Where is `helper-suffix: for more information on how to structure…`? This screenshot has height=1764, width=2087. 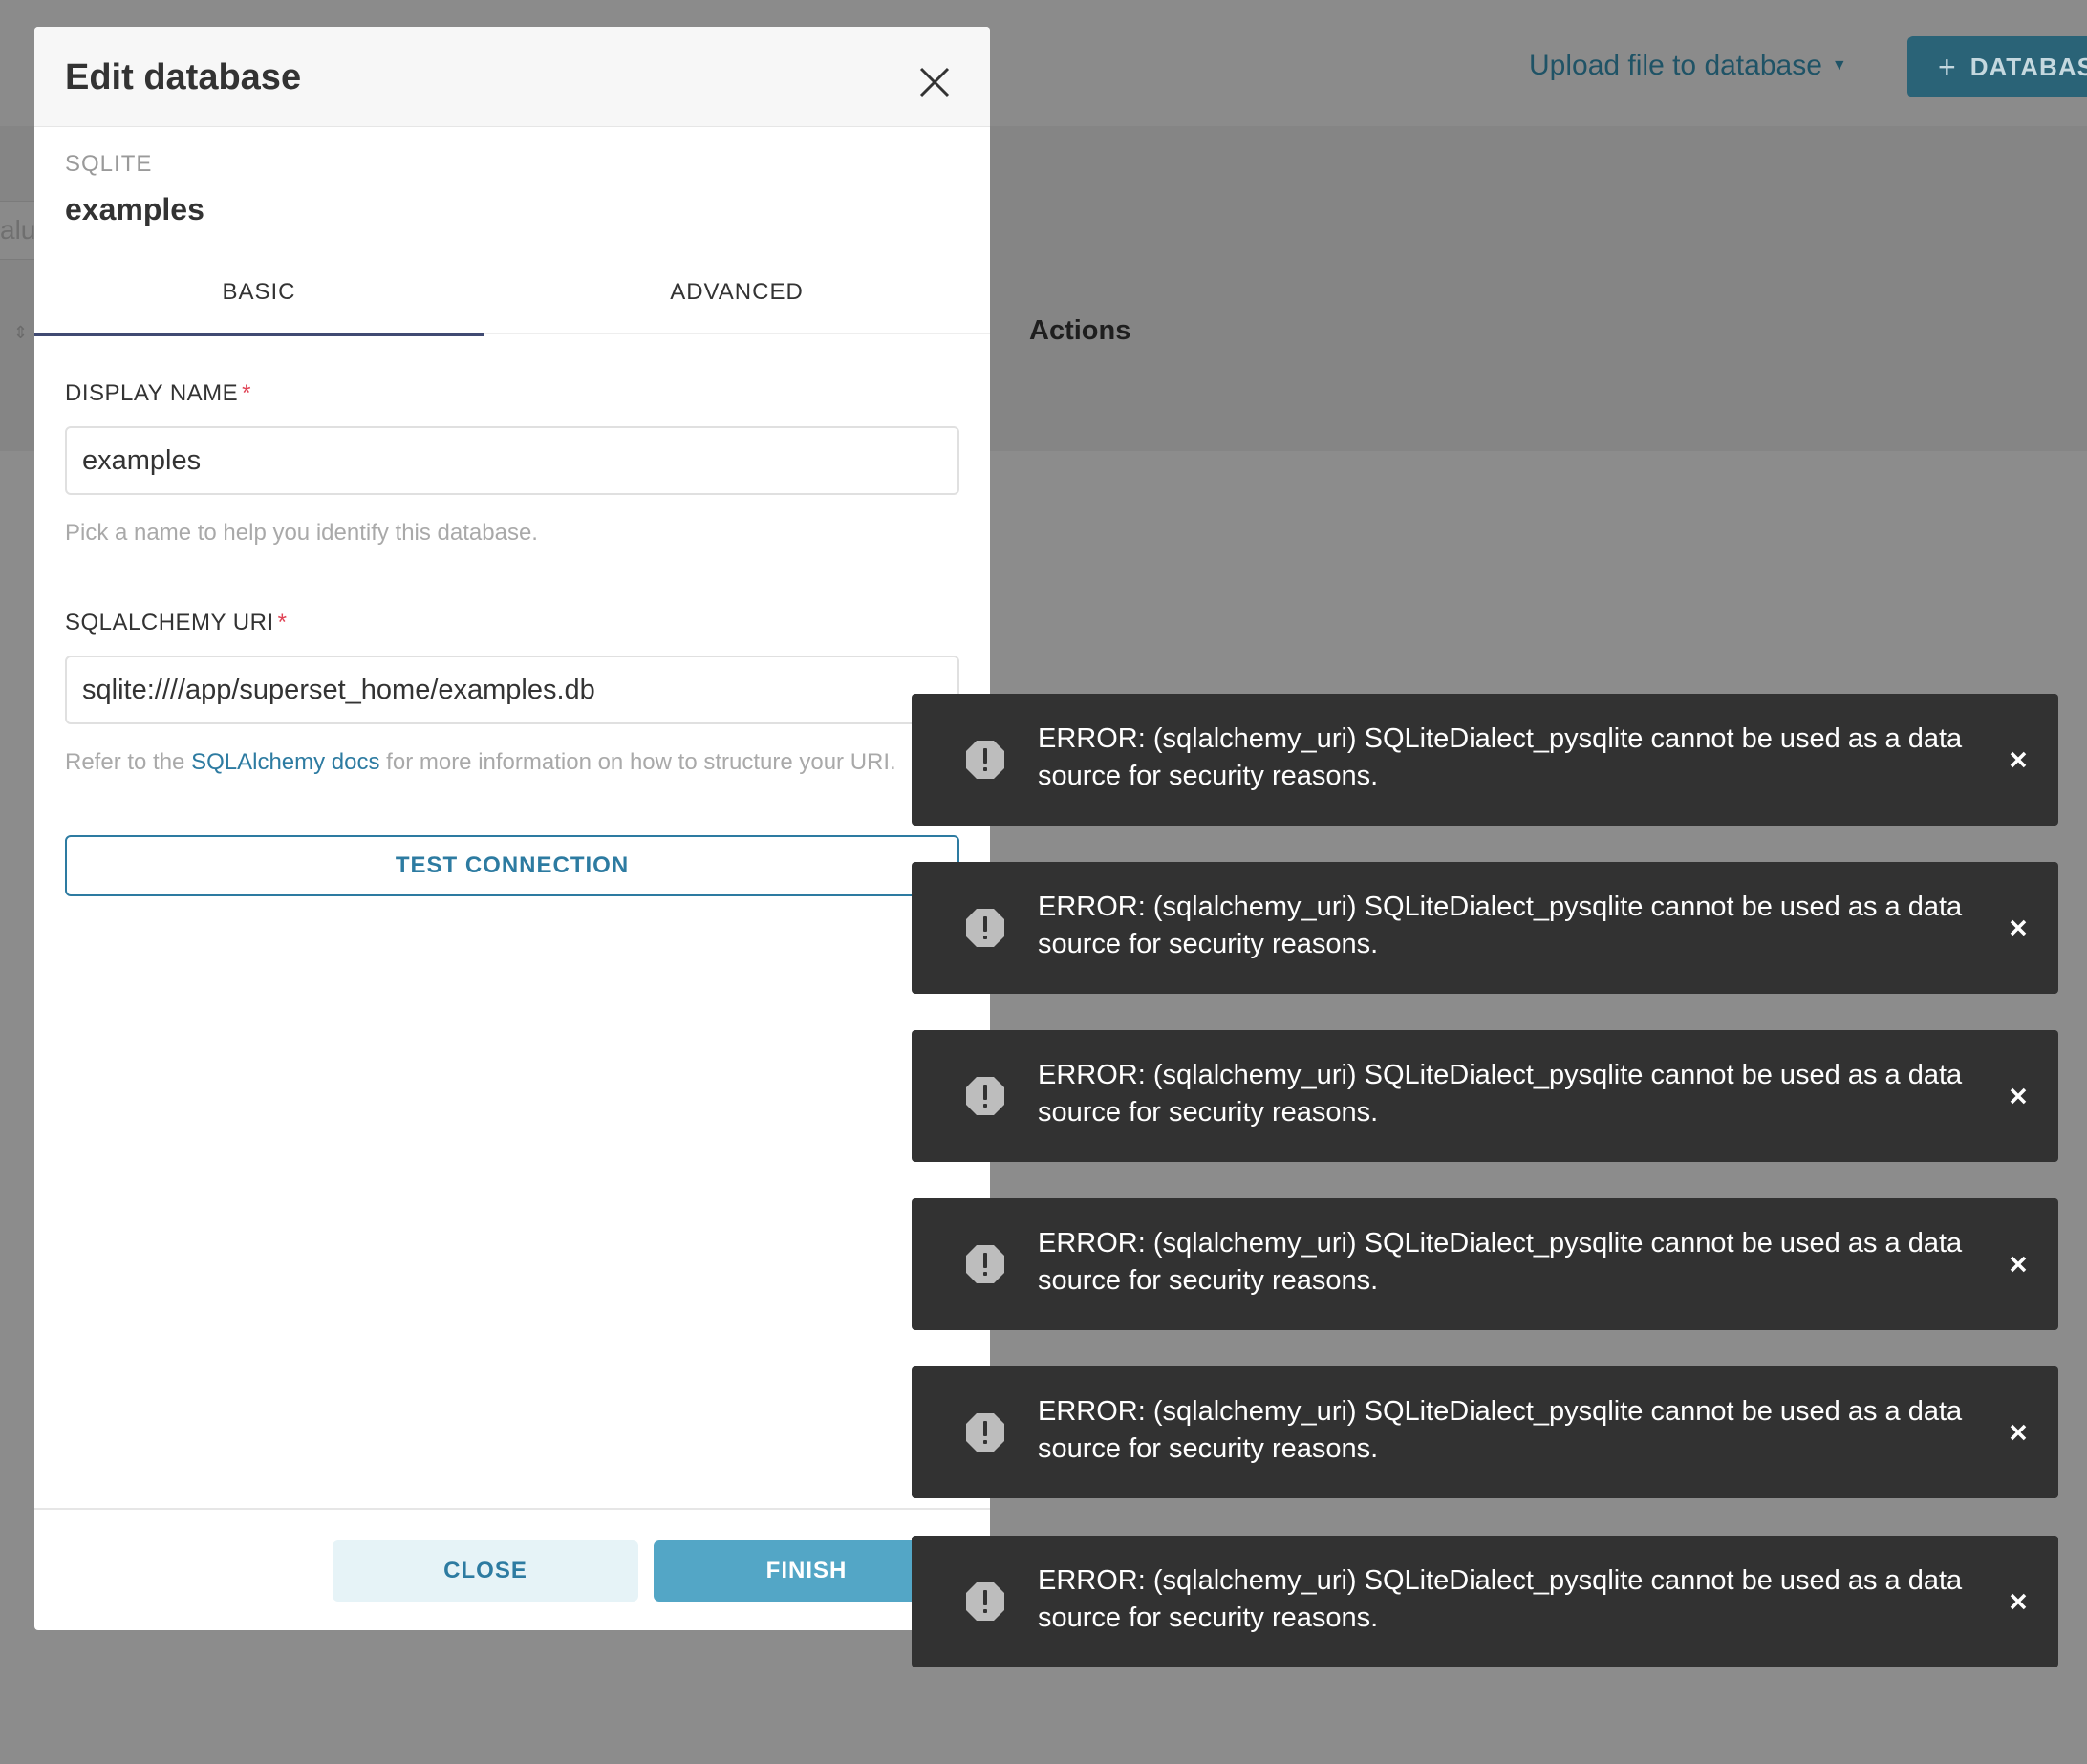
helper-suffix: for more information on how to structure… is located at coordinates (641, 762).